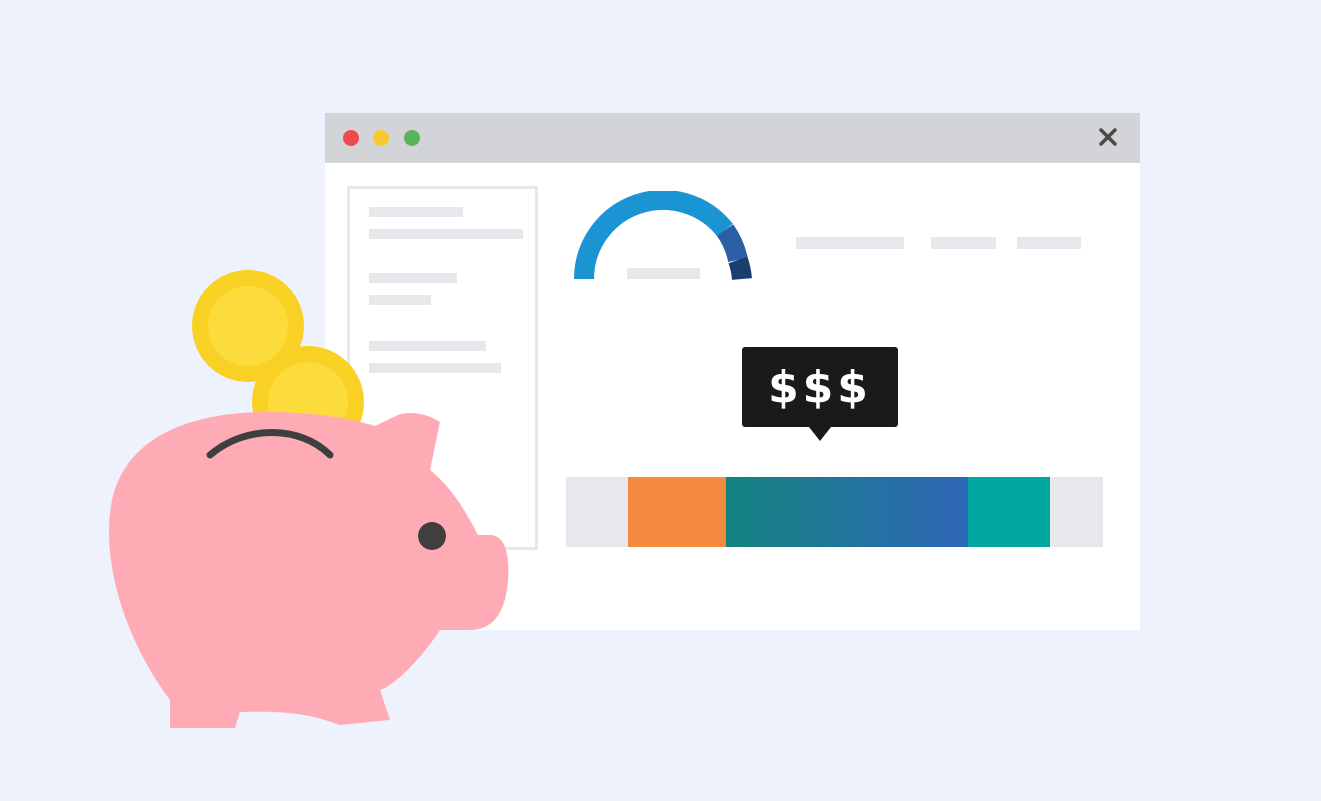  What do you see at coordinates (412, 138) in the screenshot?
I see `maximize-window-dot` at bounding box center [412, 138].